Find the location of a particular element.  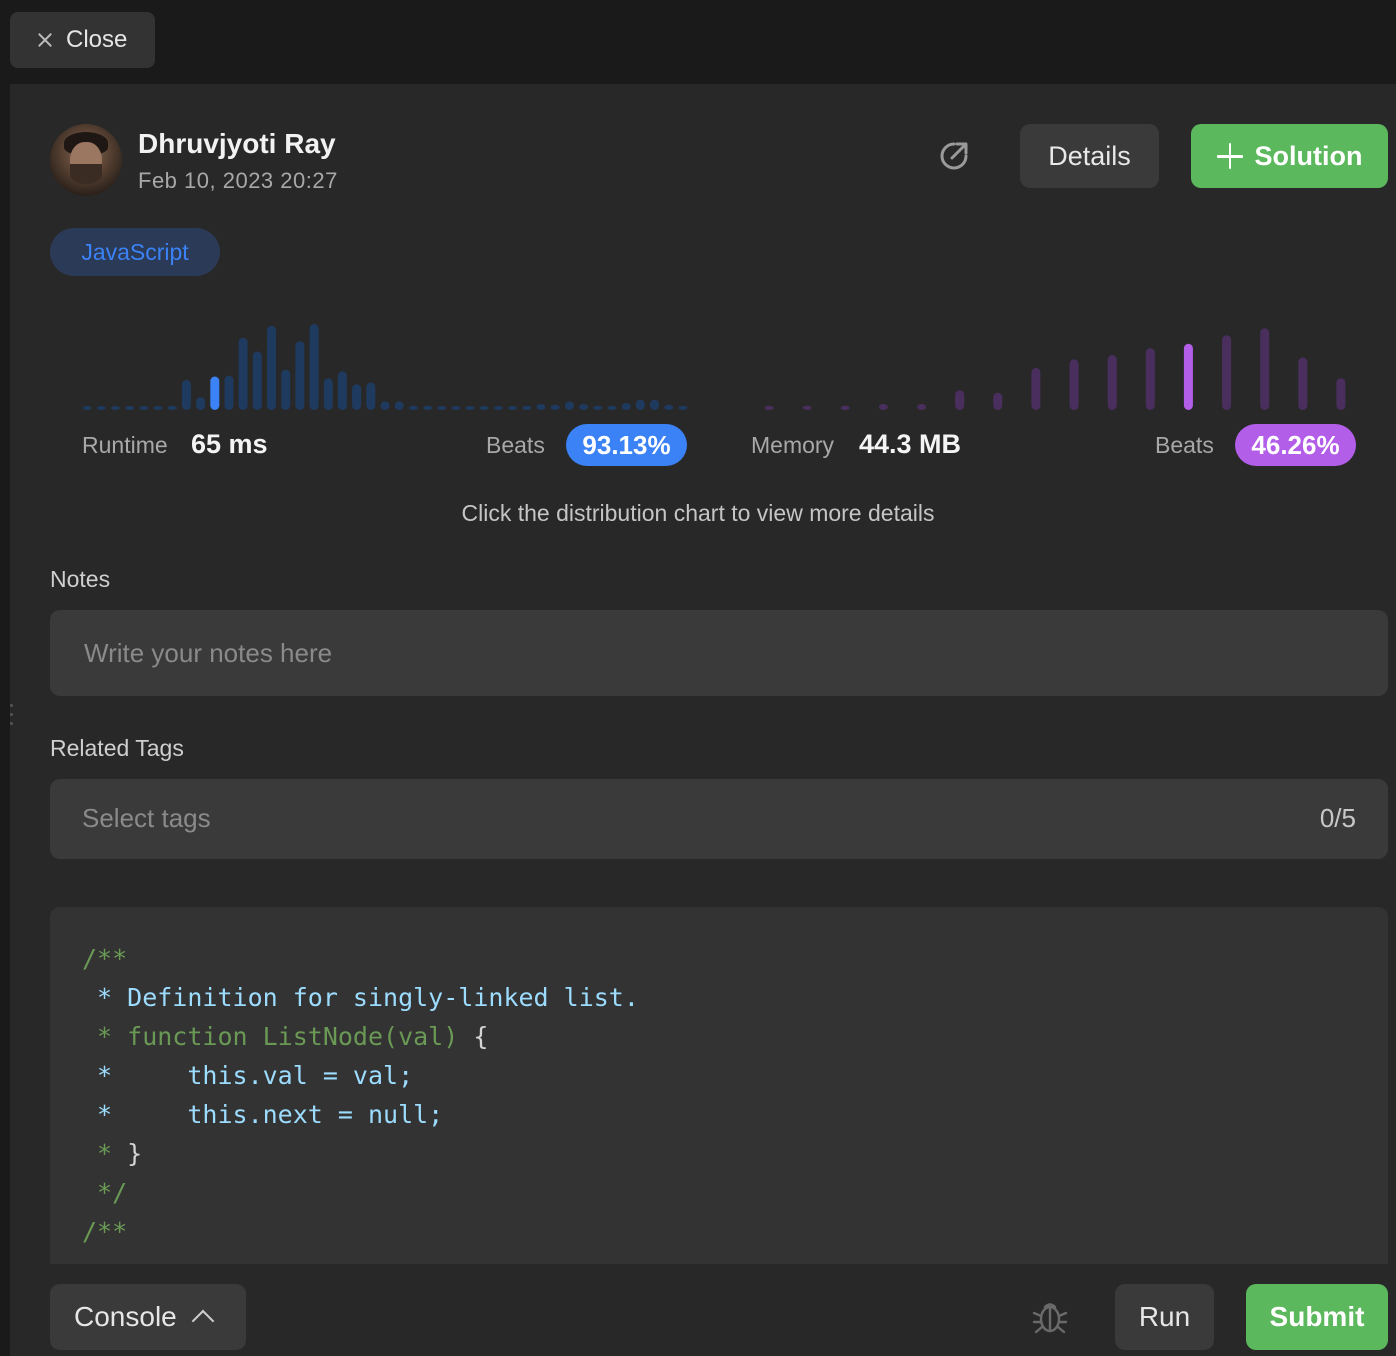

details-button: Details is located at coordinates (1089, 156).